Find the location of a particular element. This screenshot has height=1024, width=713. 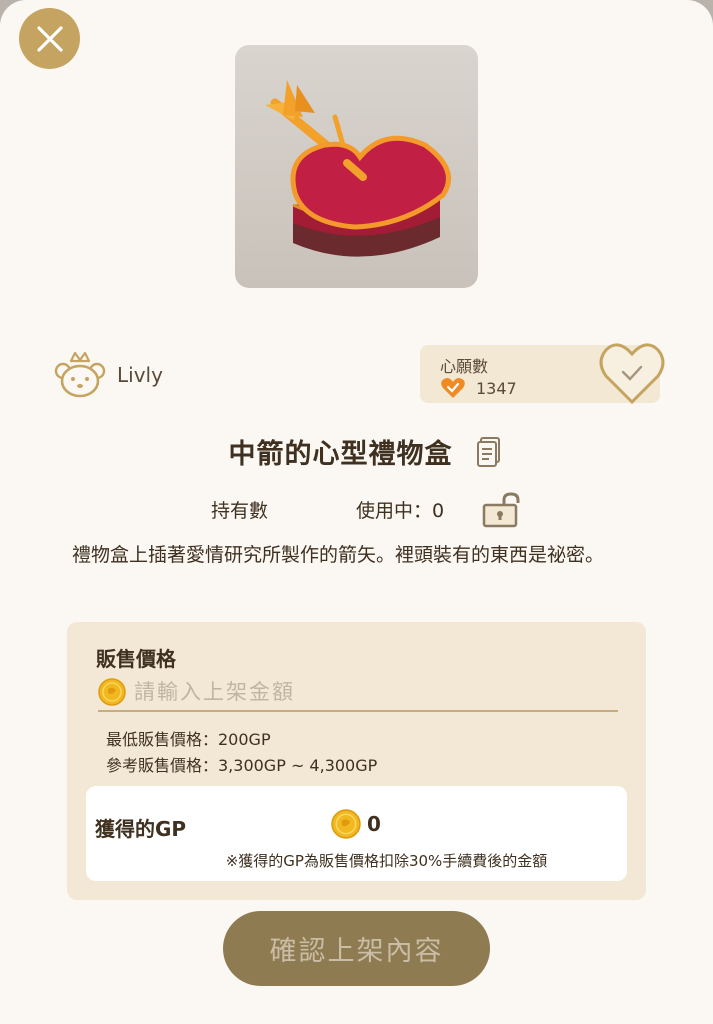

gp-box: 獲得的GP 0 ※獲得的GP為販售價格扣除30%手續費後的金額 is located at coordinates (356, 833).